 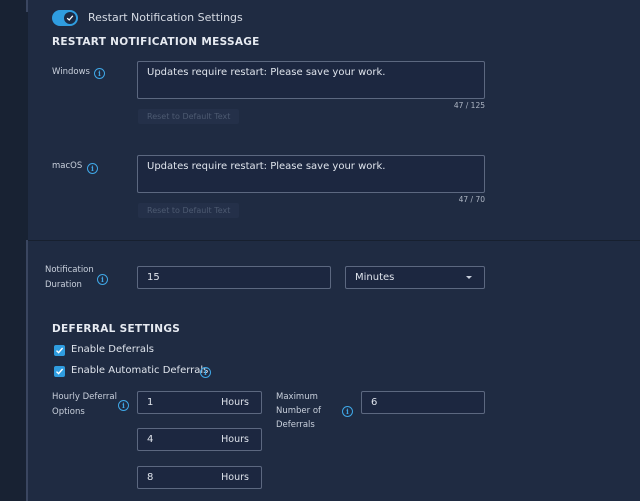 I want to click on enable-automatic-deferrals-checkbox, so click(x=59, y=371).